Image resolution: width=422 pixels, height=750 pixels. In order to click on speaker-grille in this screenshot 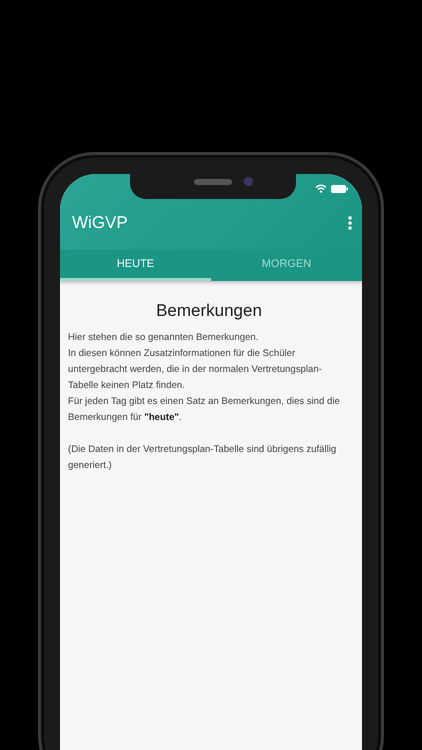, I will do `click(213, 182)`.